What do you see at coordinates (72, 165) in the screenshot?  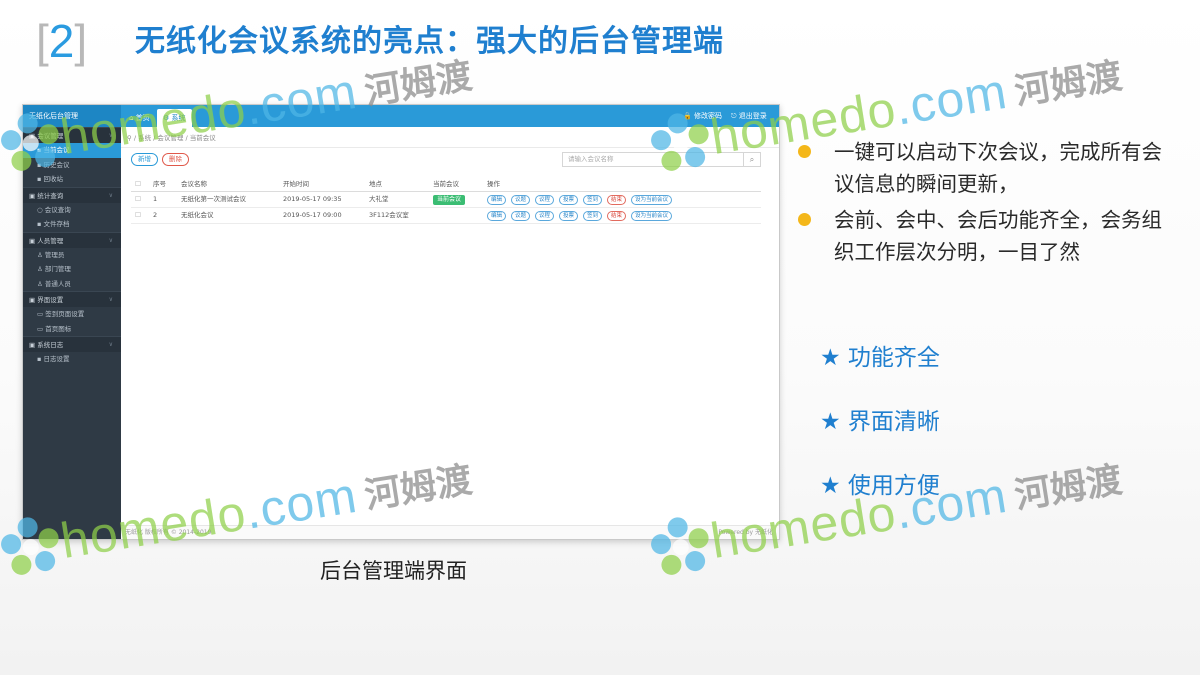 I see `sidebar-item-history-meeting: ▪ 历史会议` at bounding box center [72, 165].